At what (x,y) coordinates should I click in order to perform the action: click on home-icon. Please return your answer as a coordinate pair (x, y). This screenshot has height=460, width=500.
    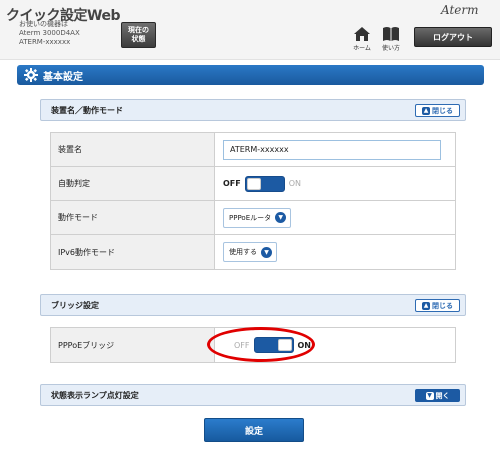
    Looking at the image, I should click on (362, 34).